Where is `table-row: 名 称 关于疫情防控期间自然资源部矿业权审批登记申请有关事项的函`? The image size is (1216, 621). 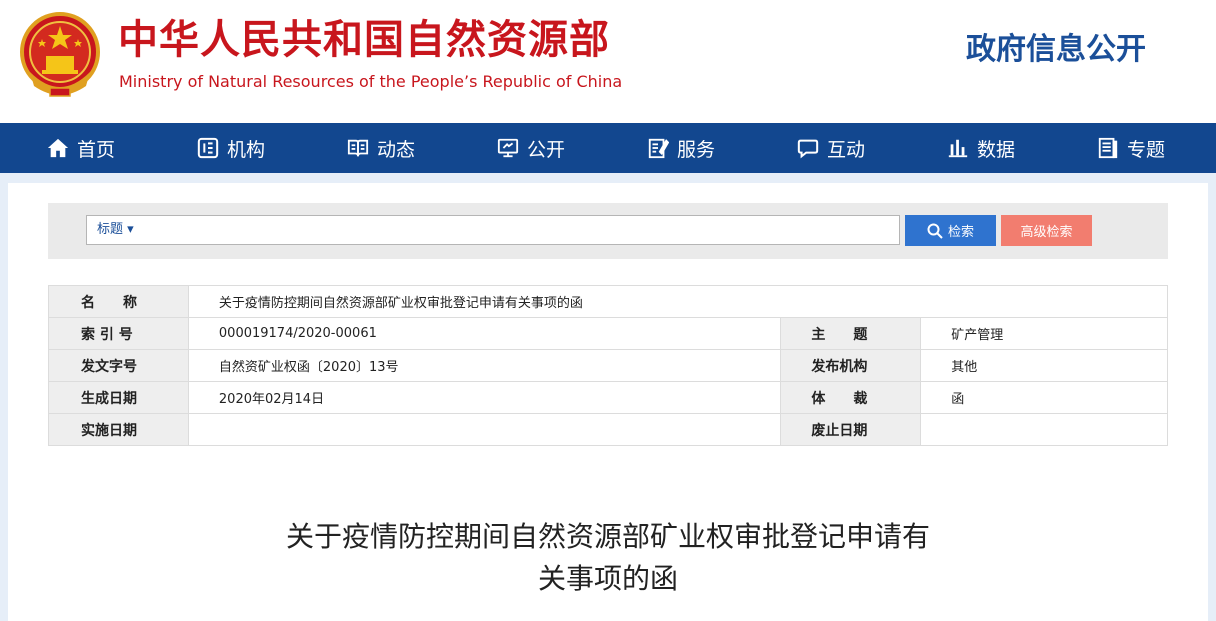
table-row: 名 称 关于疫情防控期间自然资源部矿业权审批登记申请有关事项的函 is located at coordinates (608, 301).